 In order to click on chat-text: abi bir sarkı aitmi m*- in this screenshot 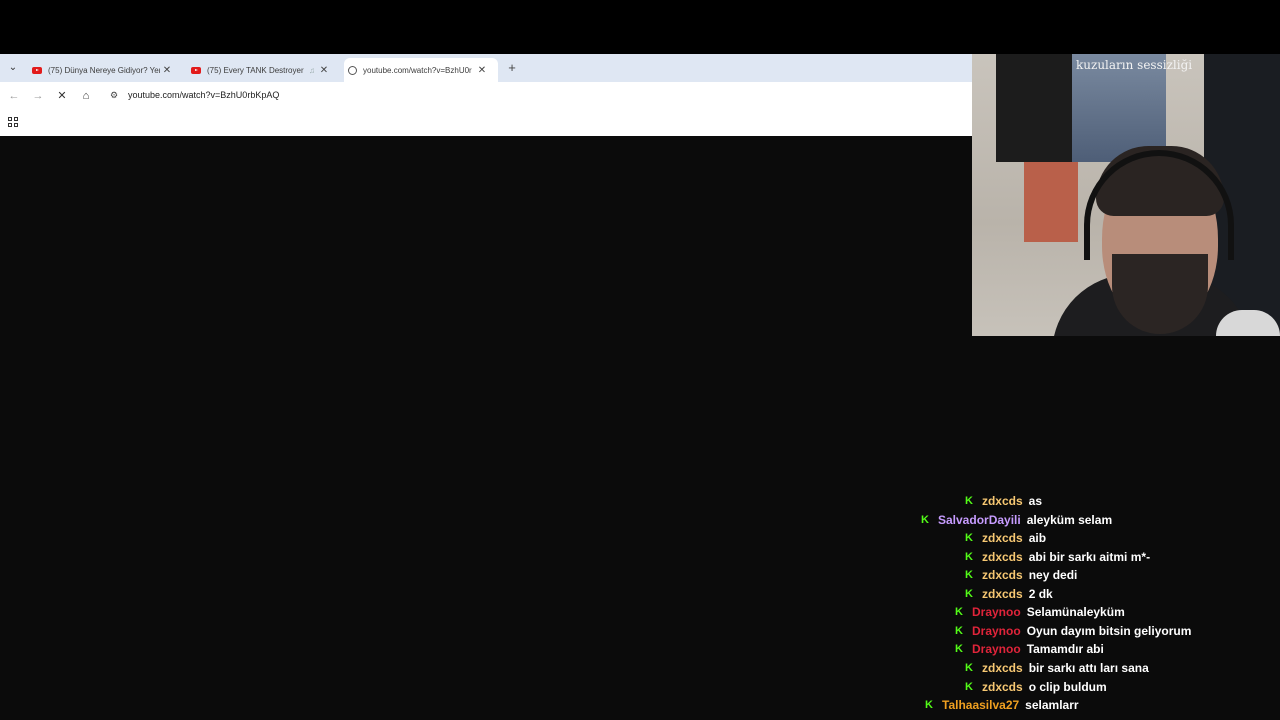, I will do `click(1089, 557)`.